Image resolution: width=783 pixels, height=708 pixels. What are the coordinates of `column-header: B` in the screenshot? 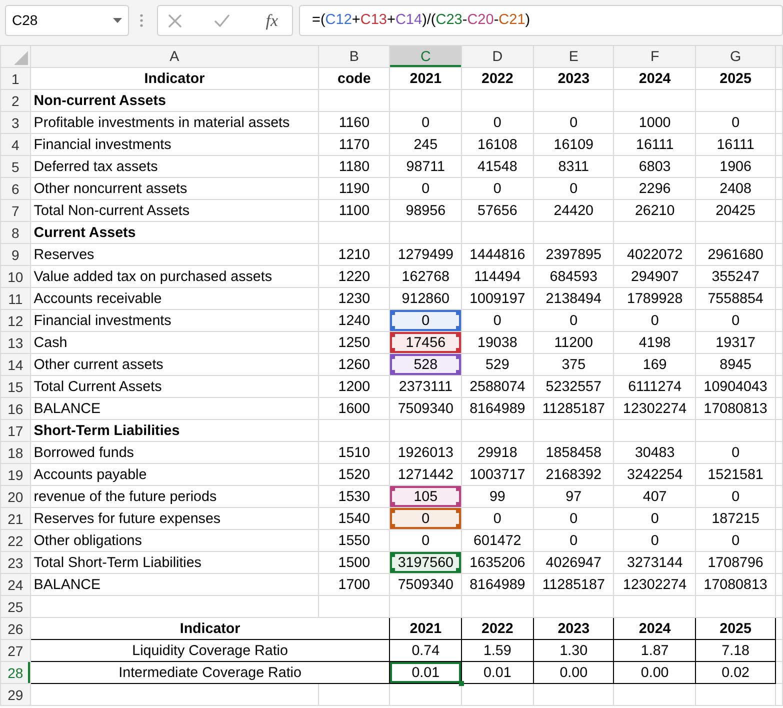 It's located at (354, 57).